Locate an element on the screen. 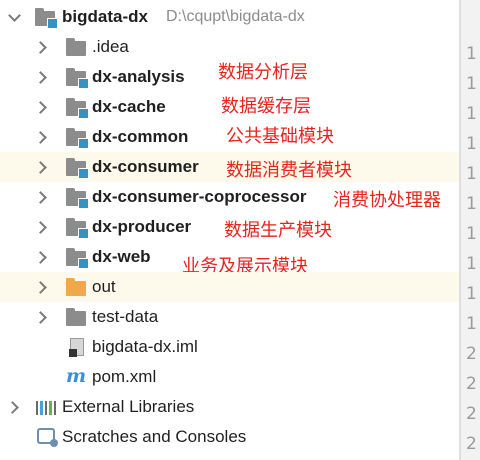  tree-item-label: pom.xml is located at coordinates (124, 376).